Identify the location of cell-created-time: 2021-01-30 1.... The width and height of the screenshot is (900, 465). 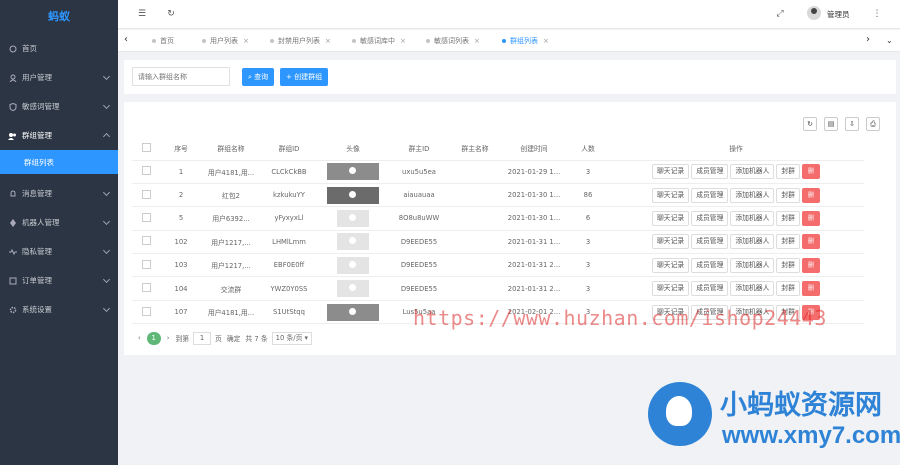
(534, 218).